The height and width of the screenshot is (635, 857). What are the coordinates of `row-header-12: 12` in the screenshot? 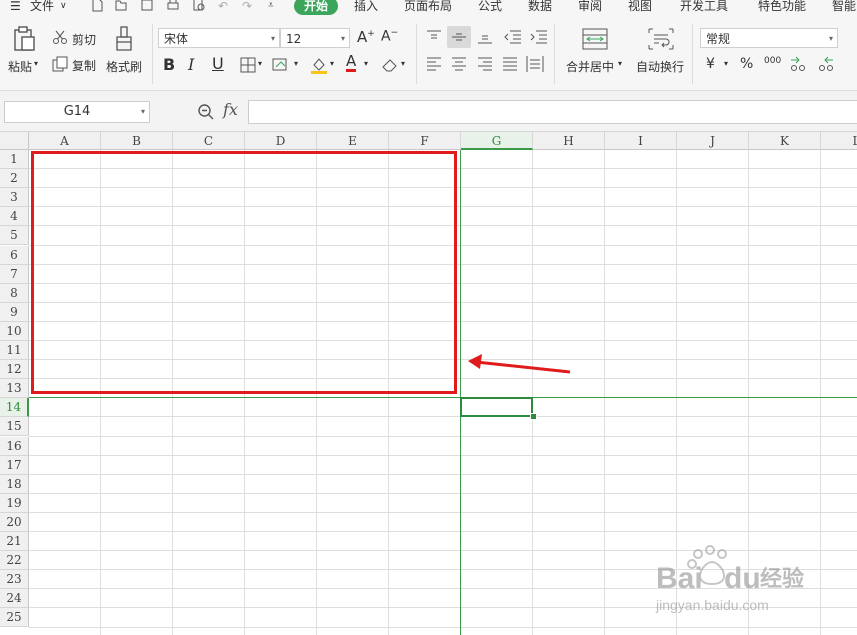 It's located at (14, 370).